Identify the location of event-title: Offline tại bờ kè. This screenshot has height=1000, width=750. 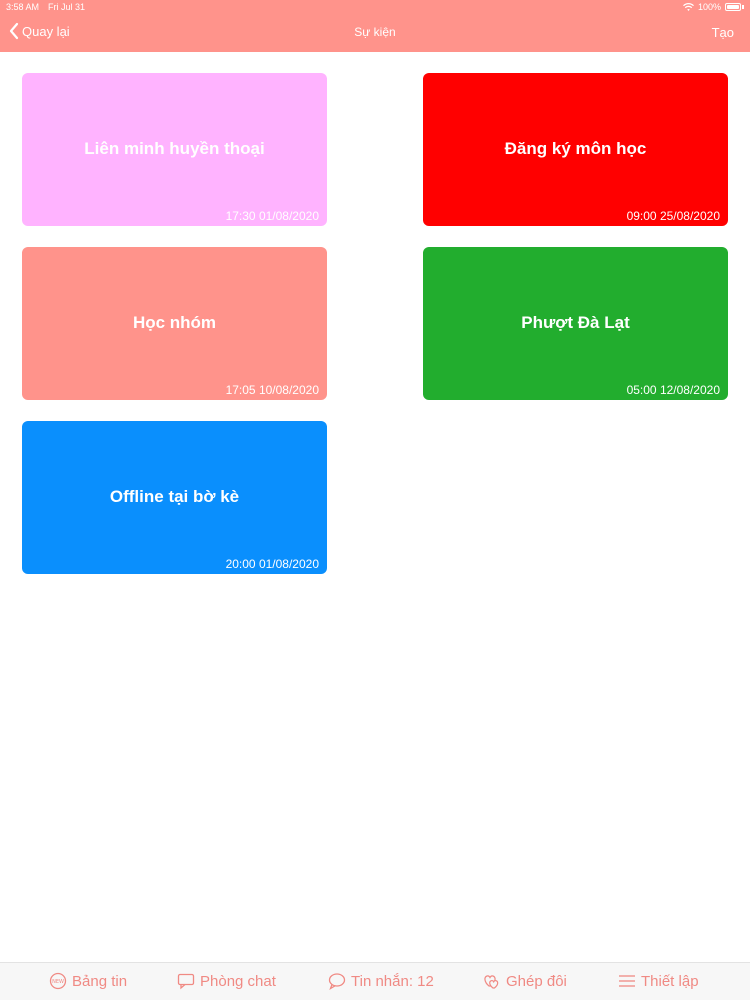
(174, 496).